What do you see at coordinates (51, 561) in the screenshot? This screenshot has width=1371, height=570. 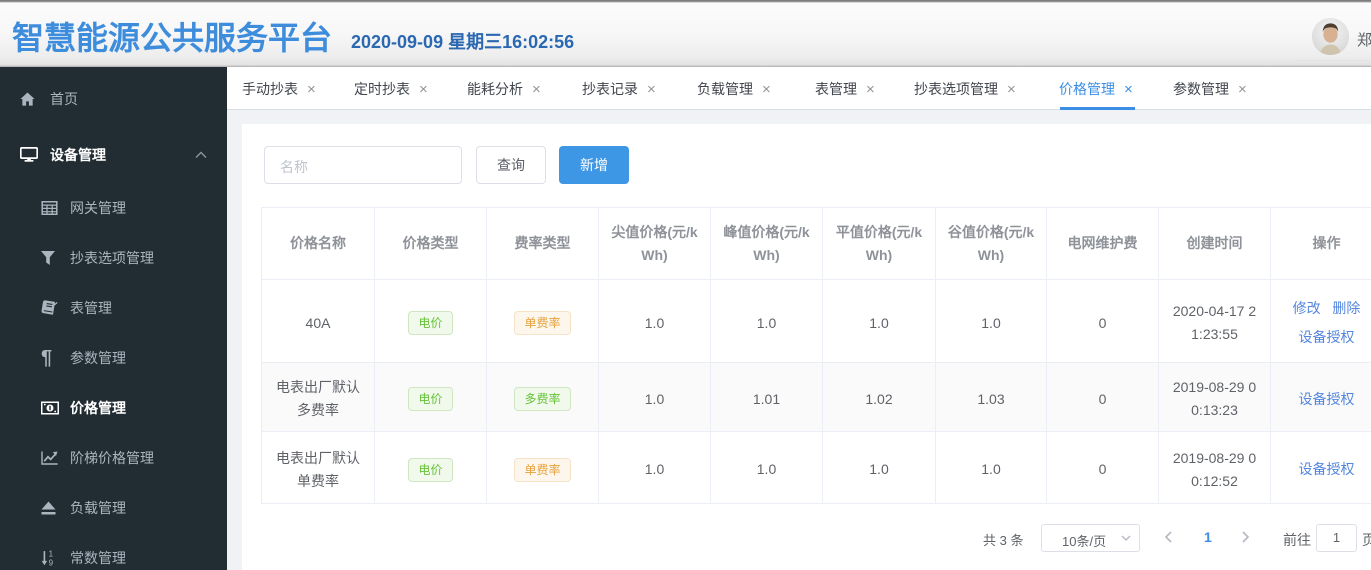 I see `svg-text: 9` at bounding box center [51, 561].